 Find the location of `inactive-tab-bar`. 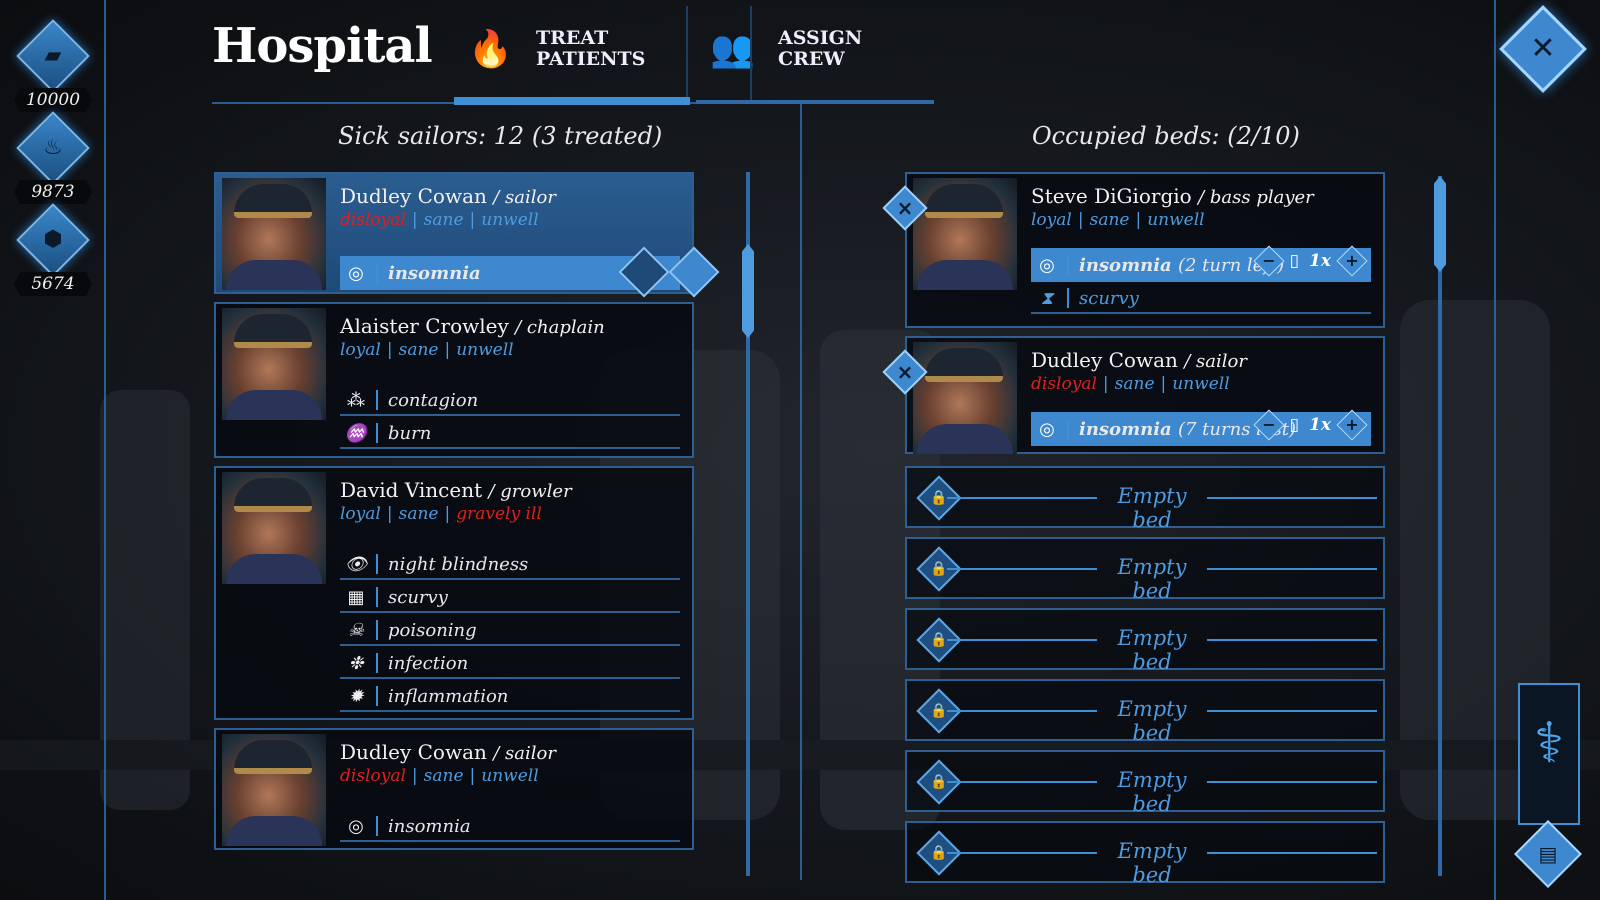

inactive-tab-bar is located at coordinates (815, 102).